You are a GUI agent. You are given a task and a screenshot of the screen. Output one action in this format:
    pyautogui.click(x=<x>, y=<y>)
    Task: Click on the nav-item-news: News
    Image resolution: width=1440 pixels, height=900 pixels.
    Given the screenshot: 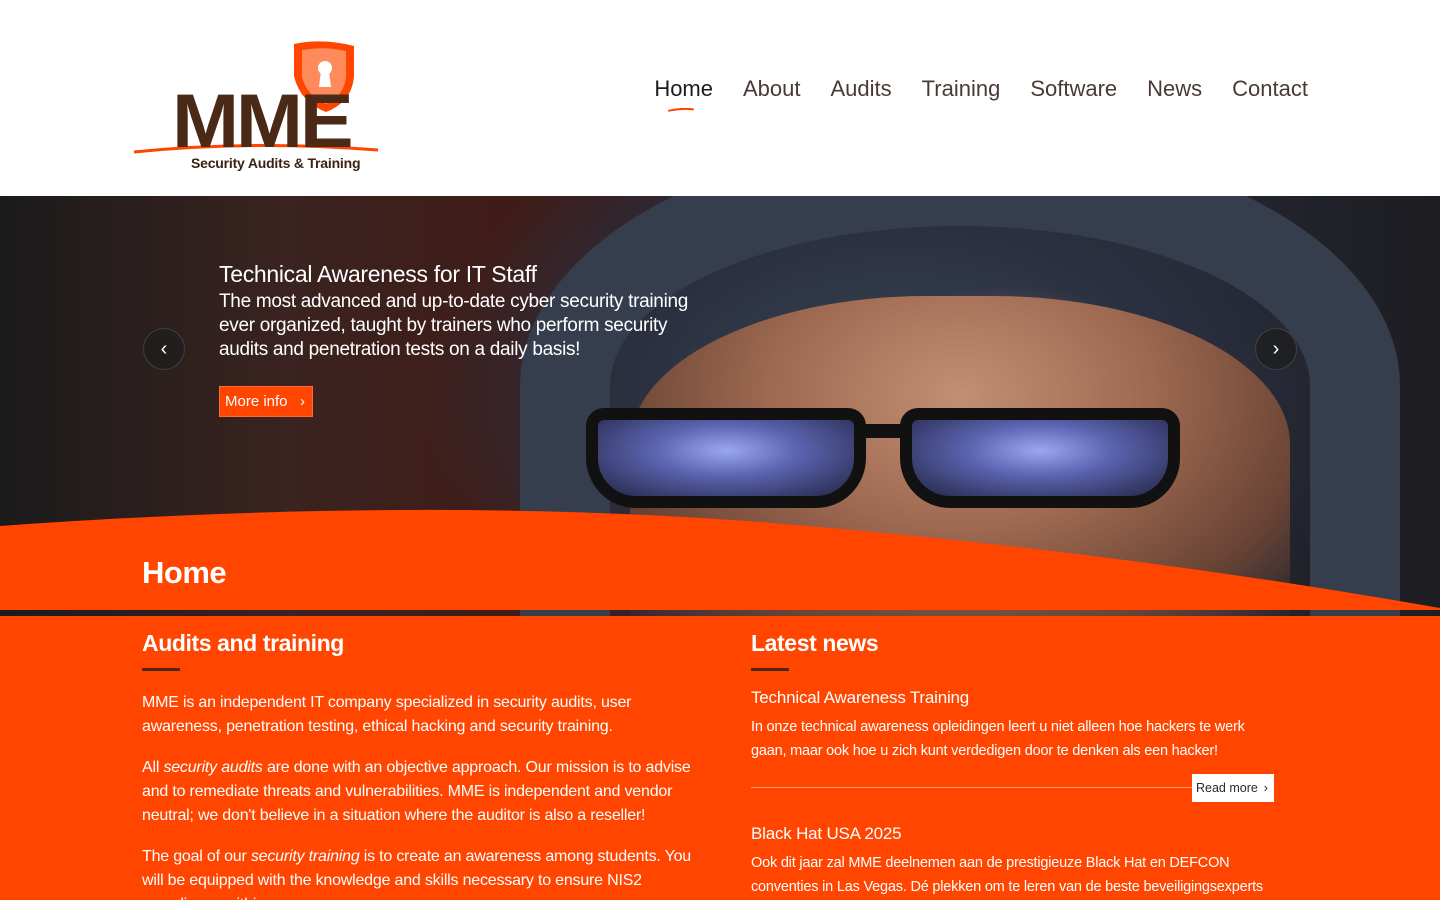 What is the action you would take?
    pyautogui.click(x=1174, y=89)
    